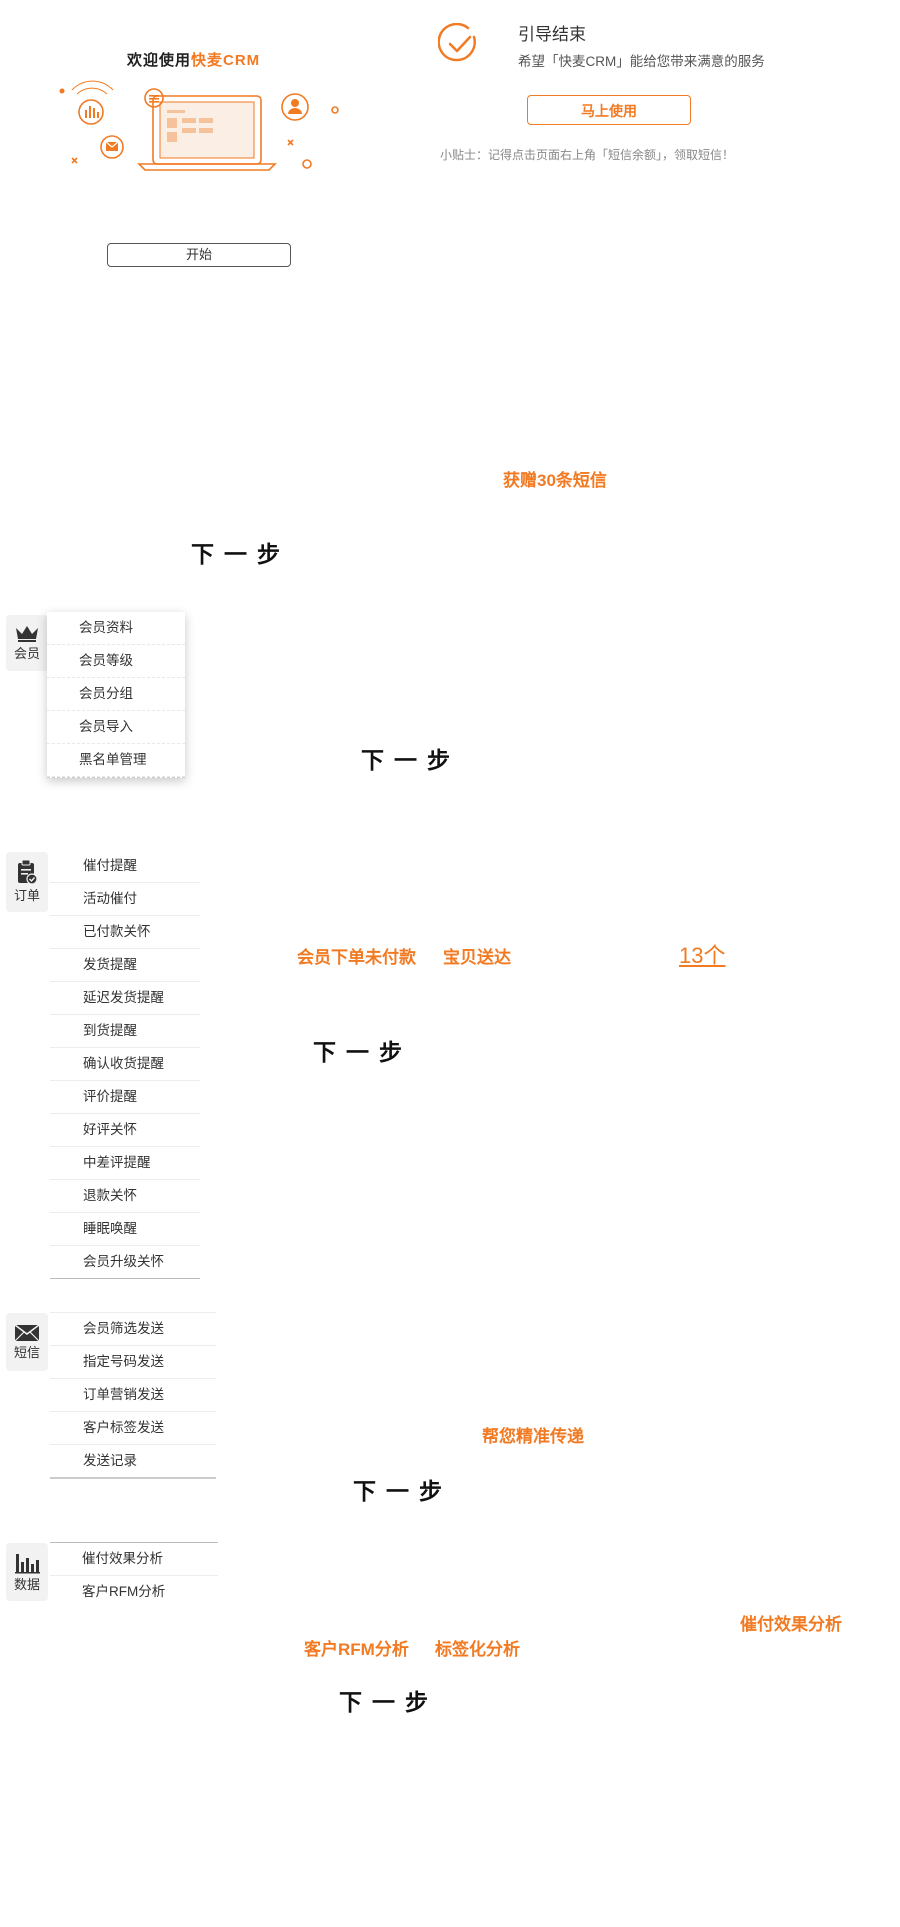 This screenshot has height=1927, width=900. Describe the element at coordinates (477, 957) in the screenshot. I see `delivered-highlight: 宝贝送达` at that location.